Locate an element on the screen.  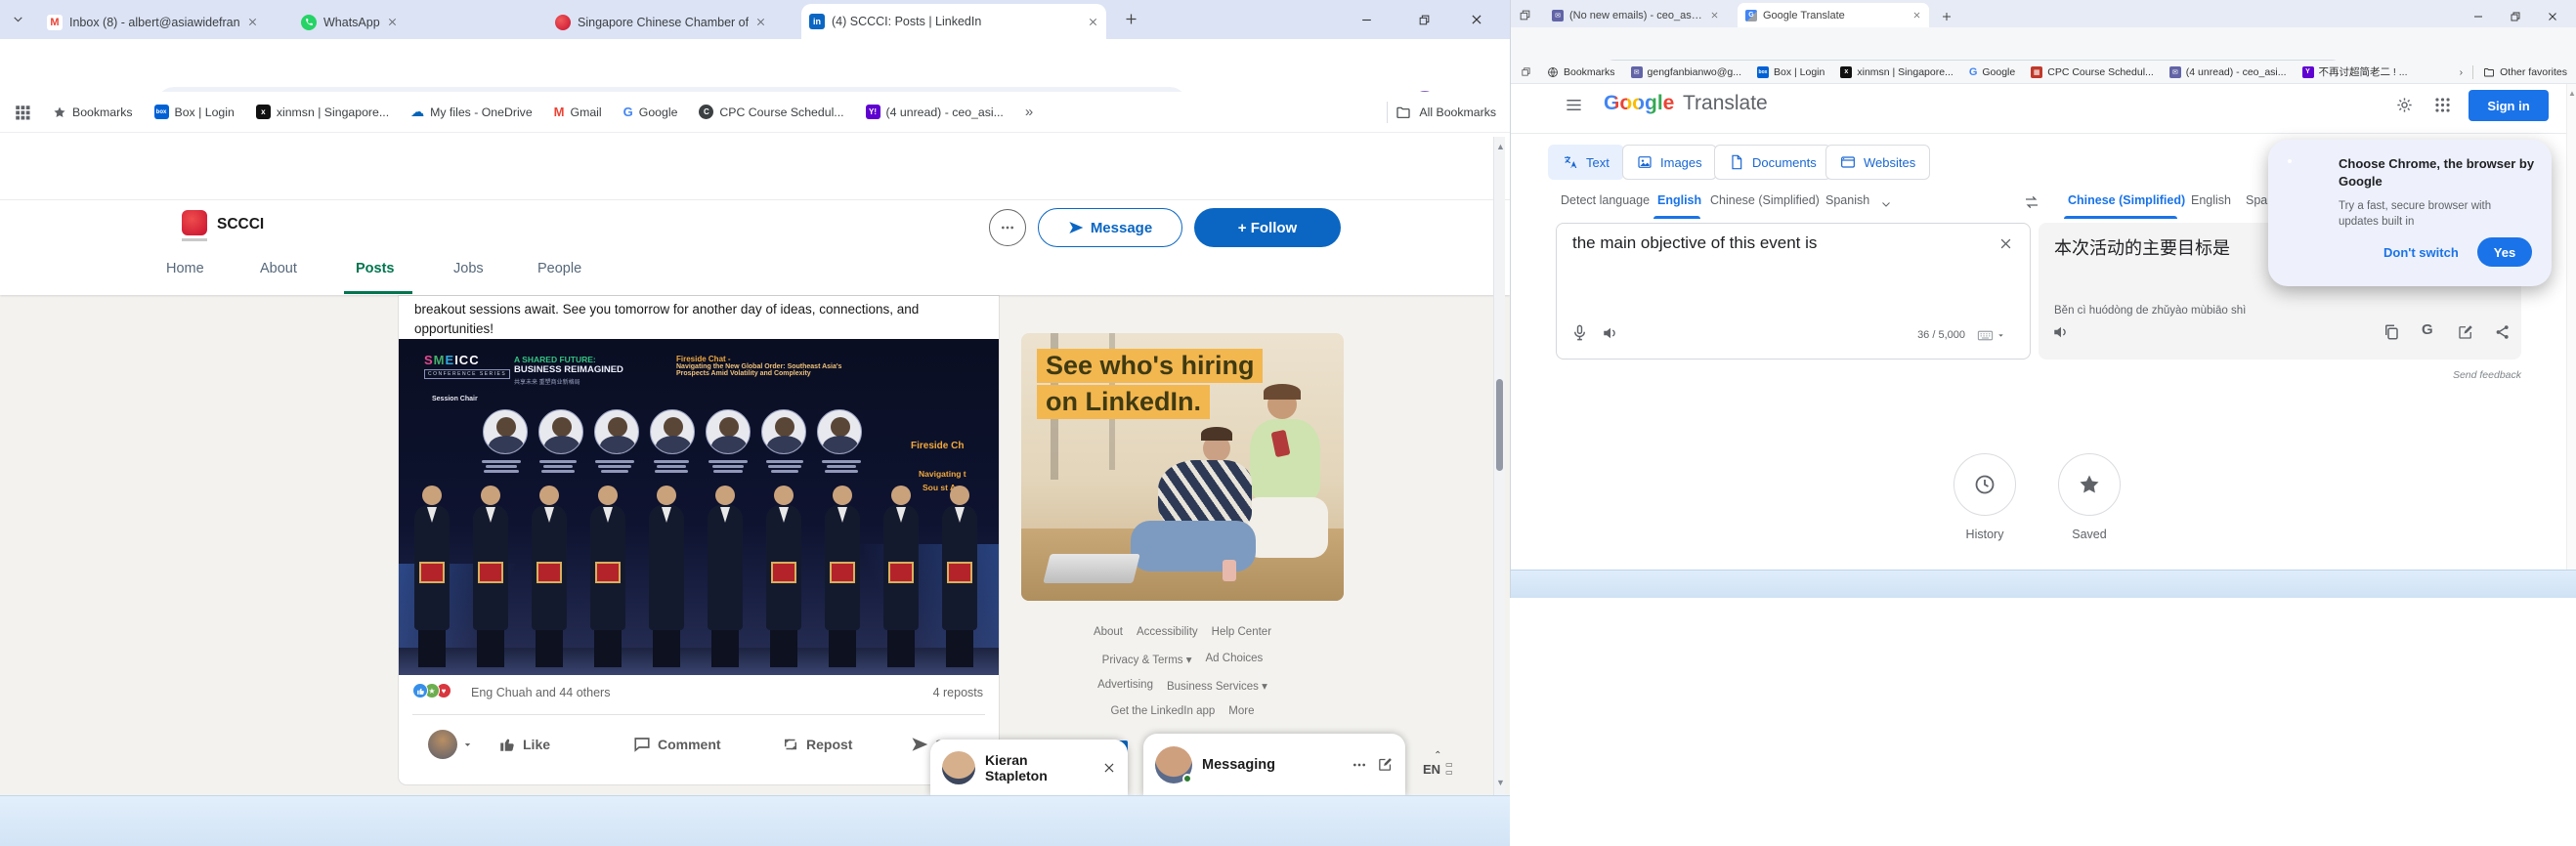
repost-button: Repost is located at coordinates (817, 744).